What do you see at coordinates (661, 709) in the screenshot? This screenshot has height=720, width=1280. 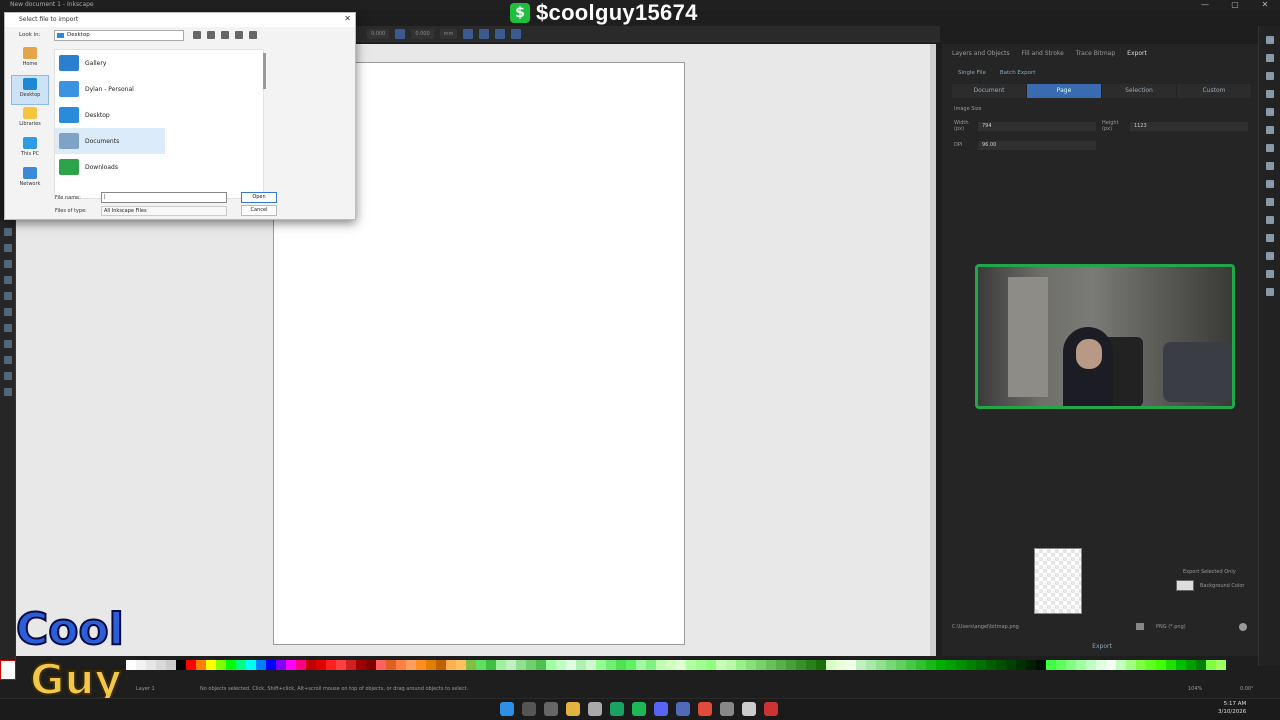 I see `discord-icon` at bounding box center [661, 709].